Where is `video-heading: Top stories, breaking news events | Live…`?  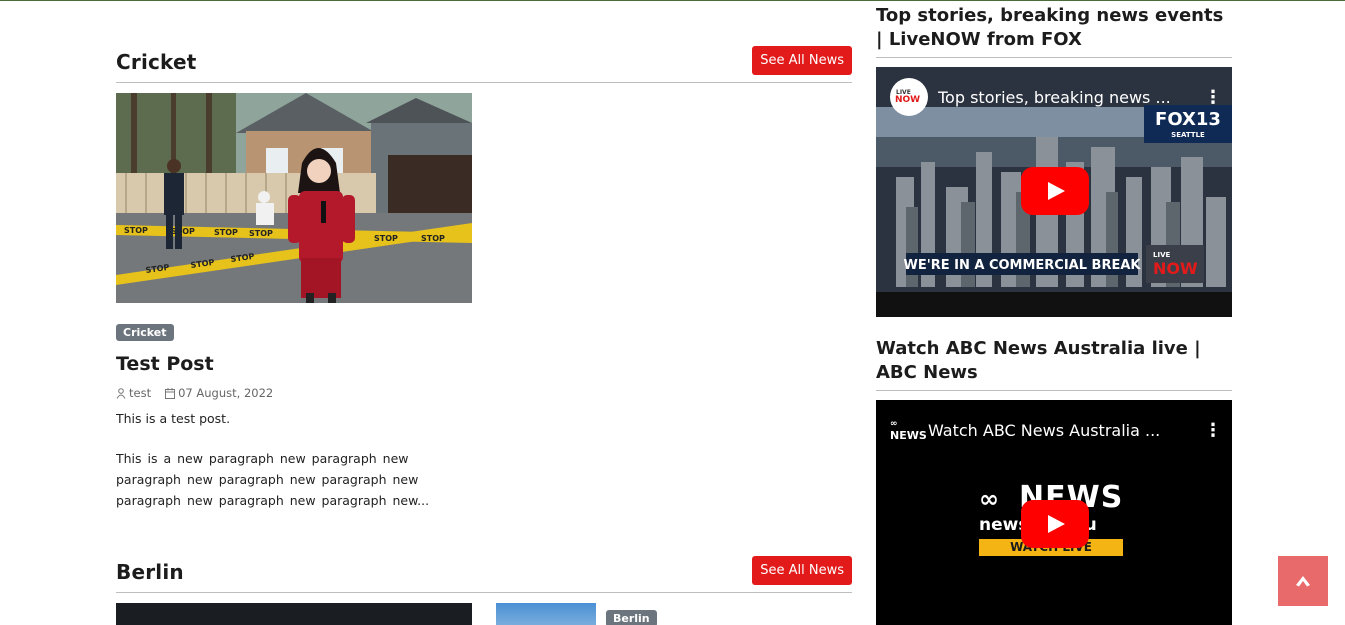
video-heading: Top stories, breaking news events | Live… is located at coordinates (1054, 31).